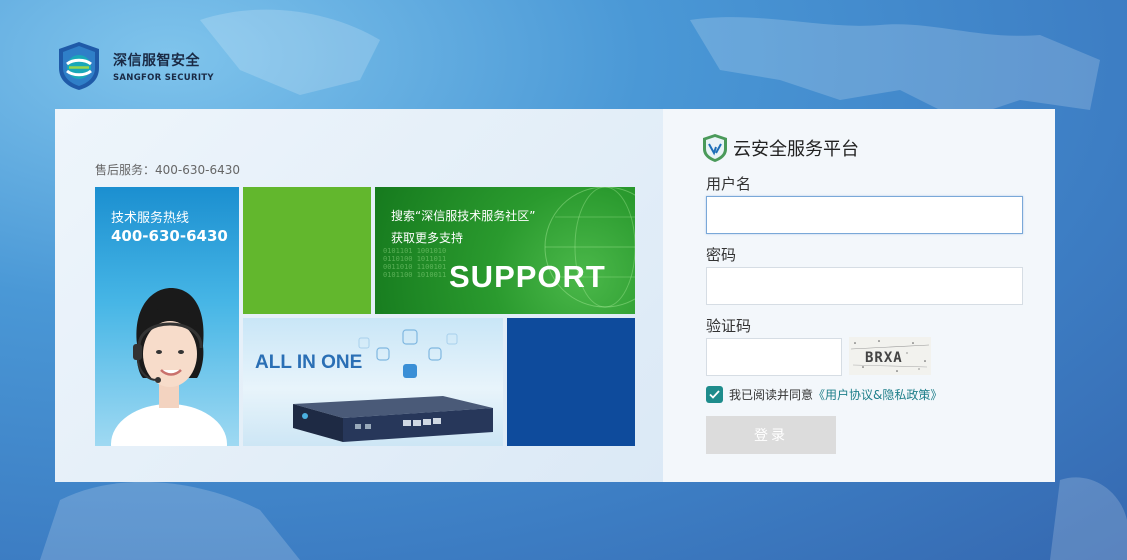 This screenshot has height=560, width=1127. What do you see at coordinates (307, 250) in the screenshot?
I see `green-tile` at bounding box center [307, 250].